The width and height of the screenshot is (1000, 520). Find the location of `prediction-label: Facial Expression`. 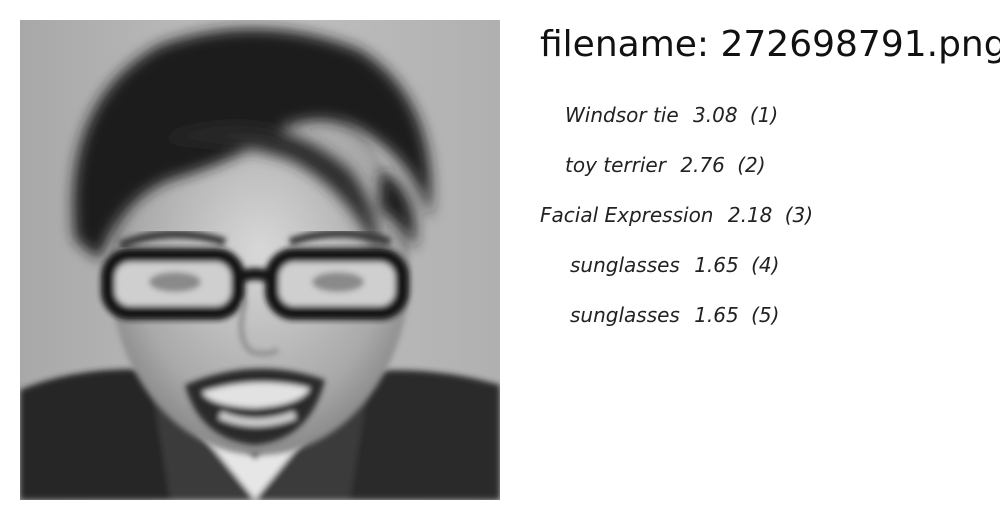

prediction-label: Facial Expression is located at coordinates (627, 215).